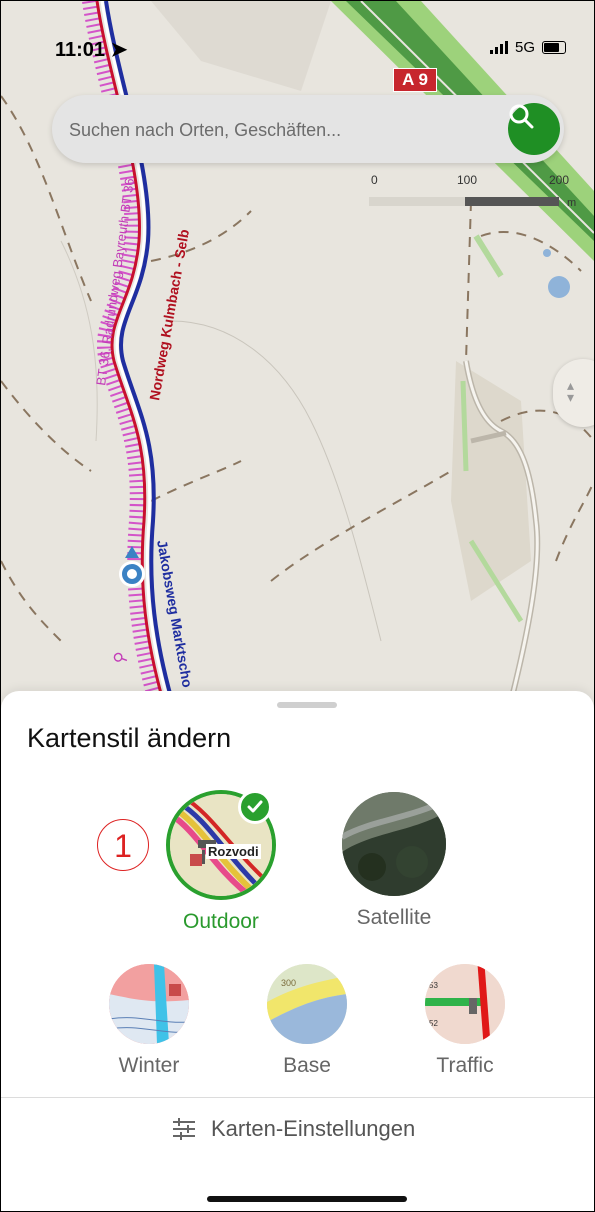 This screenshot has width=595, height=1212. I want to click on status-indicators: 5G, so click(527, 47).